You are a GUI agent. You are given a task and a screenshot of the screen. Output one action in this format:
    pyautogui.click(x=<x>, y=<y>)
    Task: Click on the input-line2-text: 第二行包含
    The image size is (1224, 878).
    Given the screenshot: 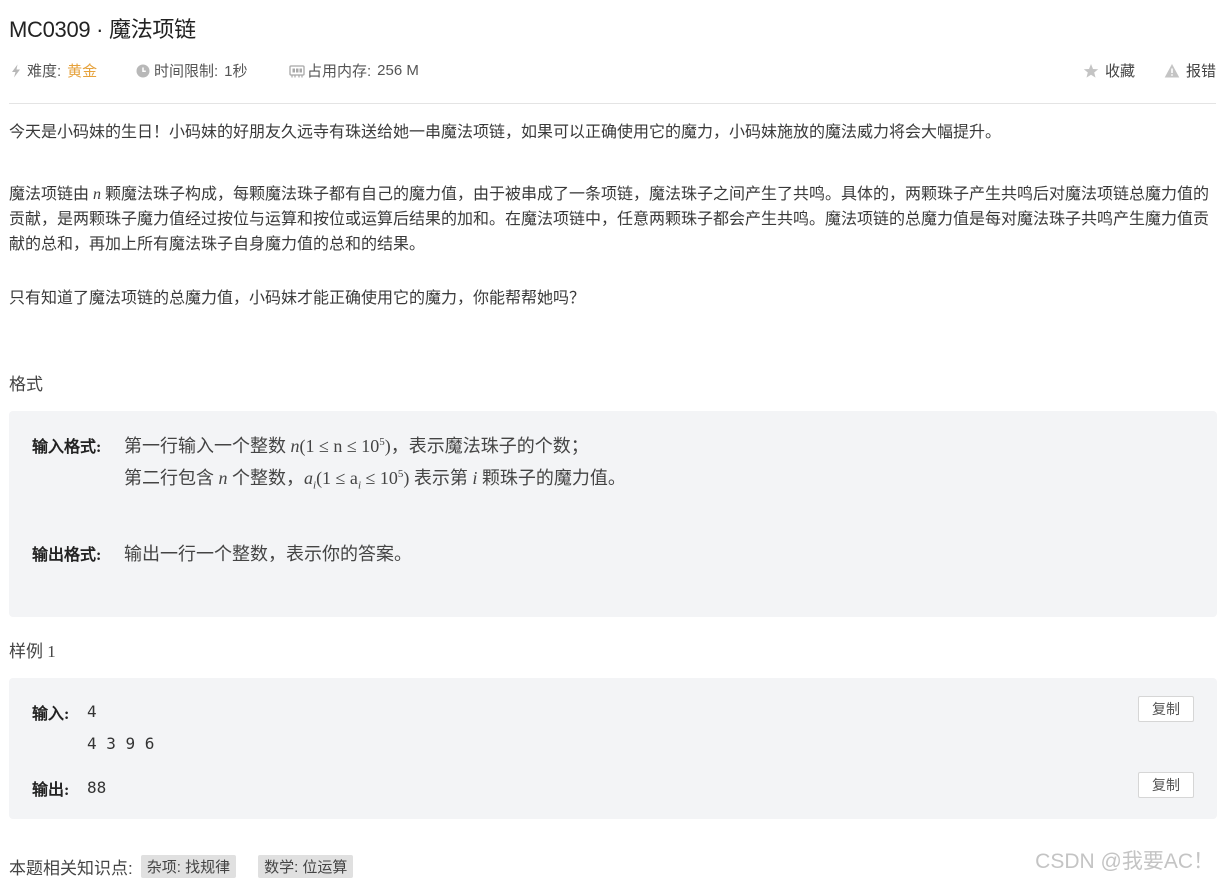 What is the action you would take?
    pyautogui.click(x=171, y=478)
    